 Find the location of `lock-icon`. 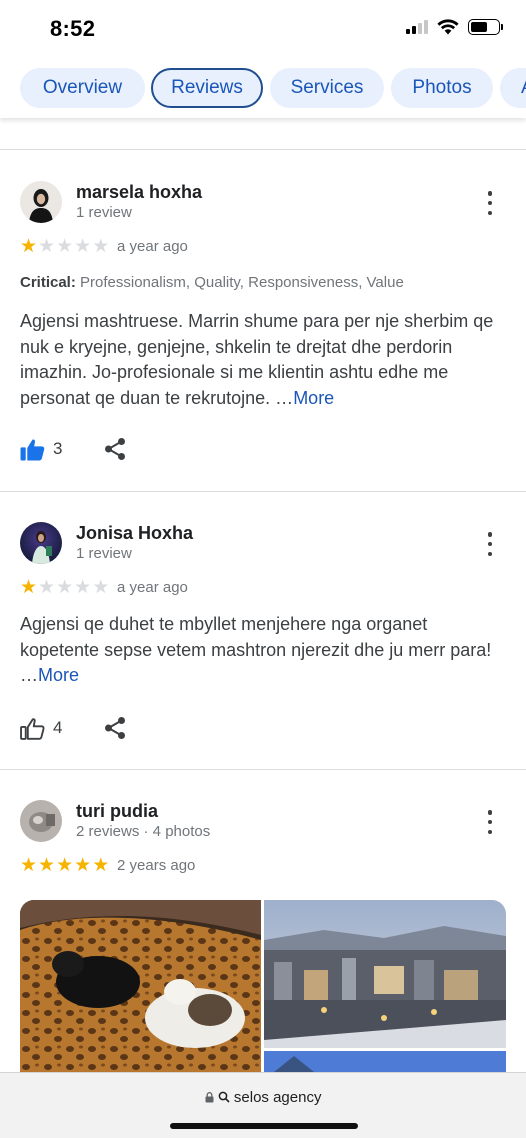

lock-icon is located at coordinates (209, 1097).